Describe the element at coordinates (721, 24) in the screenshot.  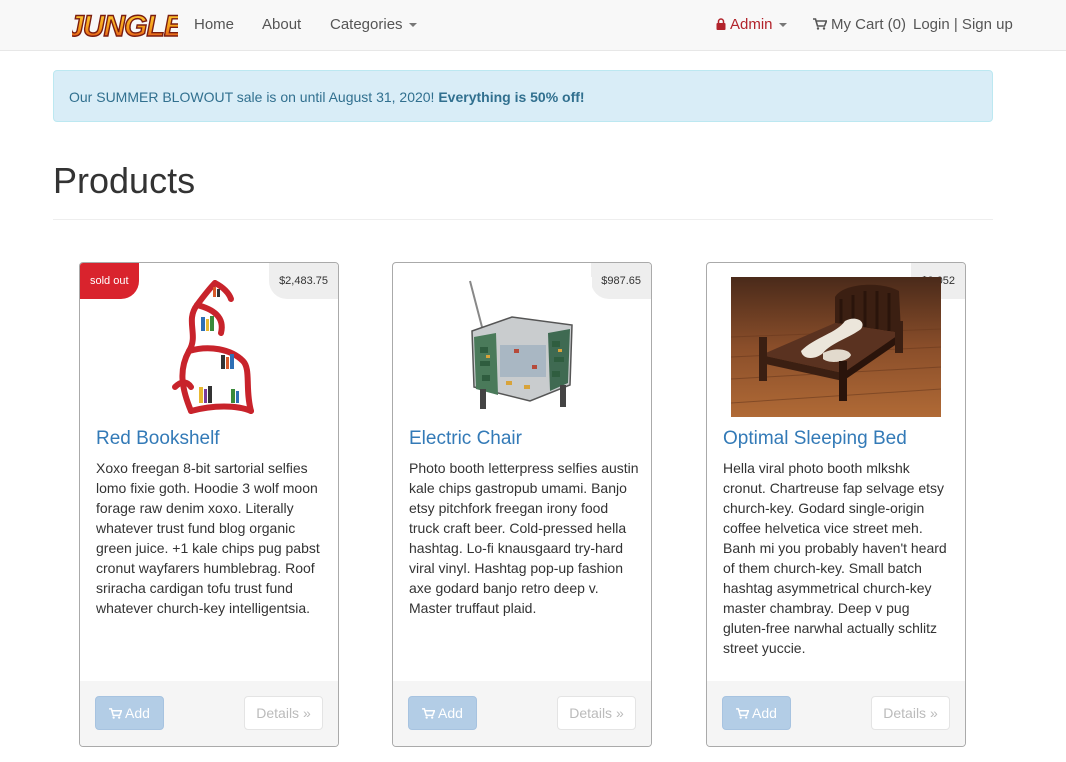
I see `lock-icon` at that location.